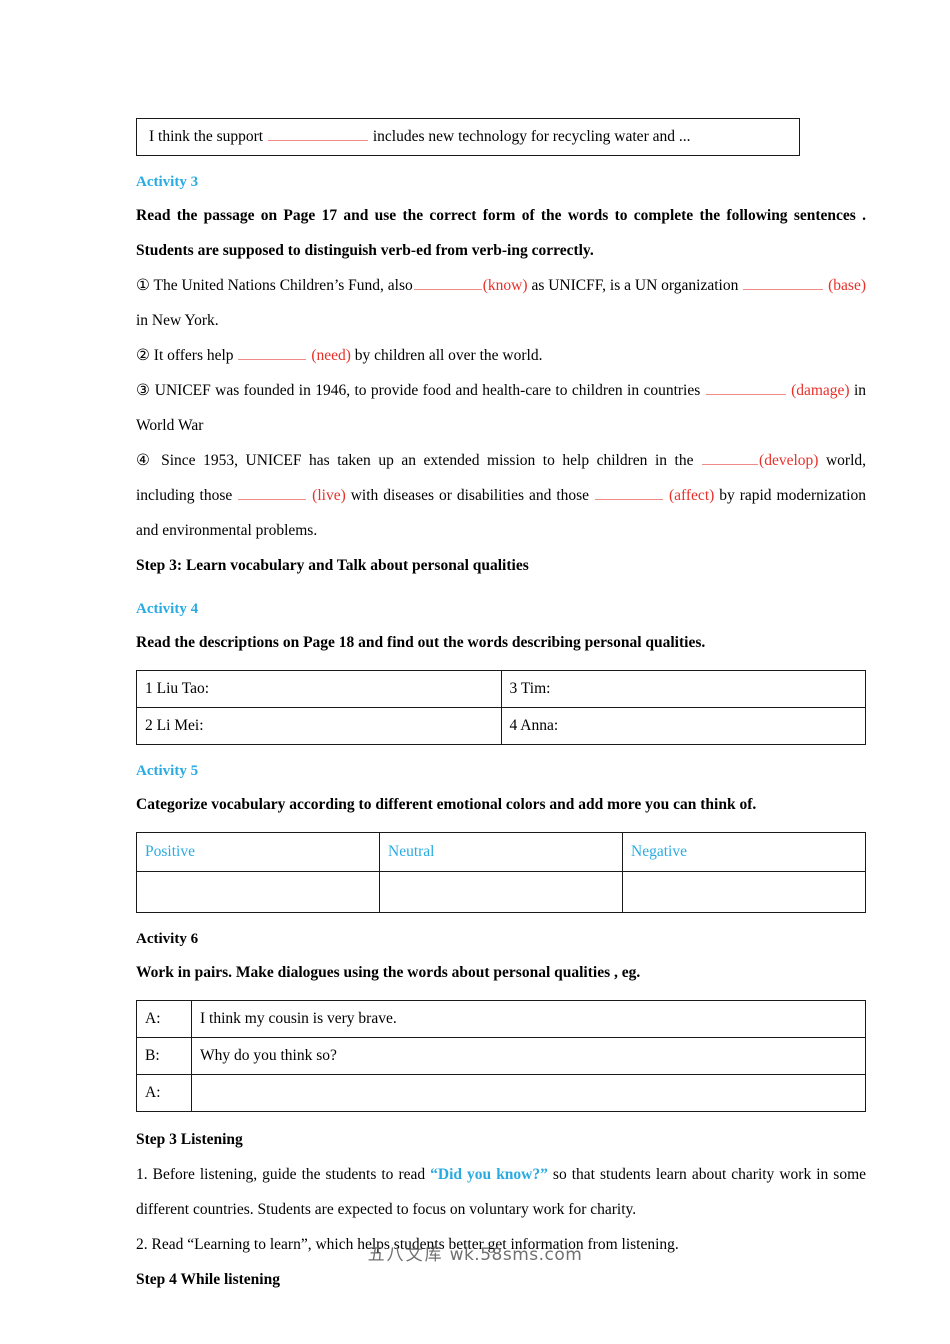  What do you see at coordinates (177, 320) in the screenshot?
I see `item-text-part: in New York.` at bounding box center [177, 320].